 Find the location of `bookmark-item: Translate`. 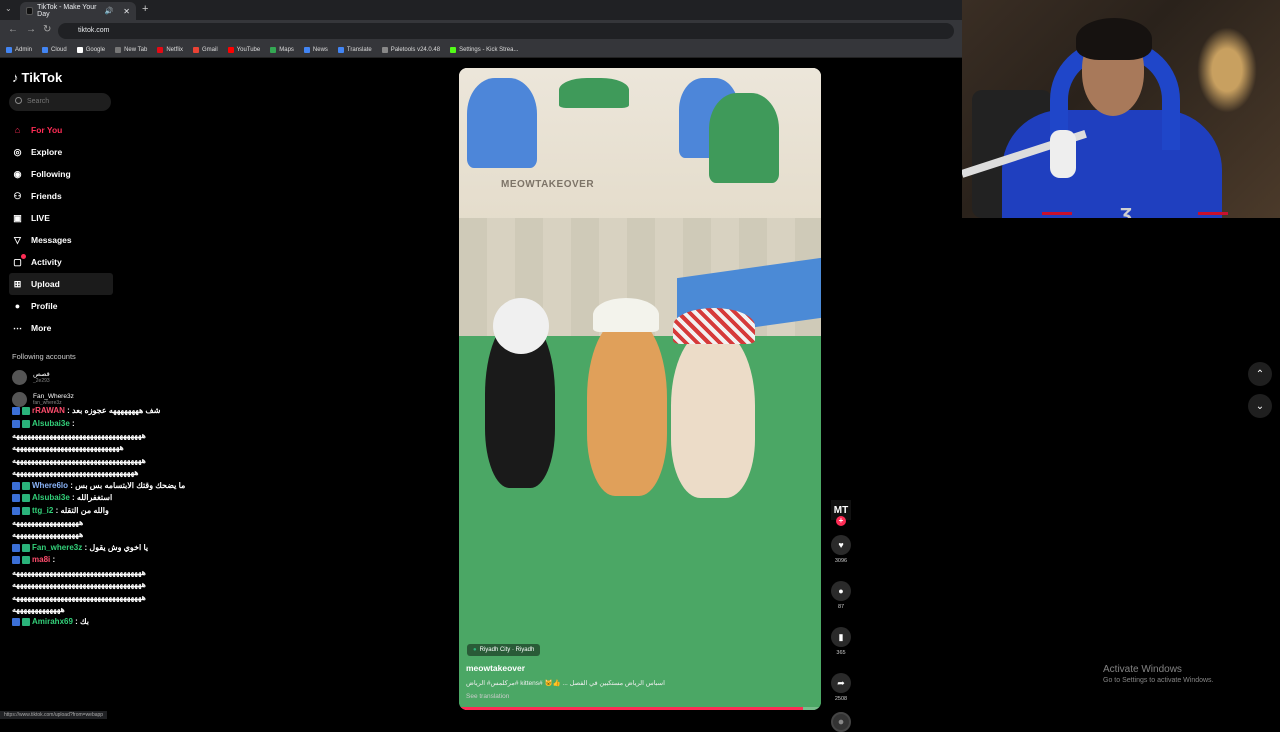

bookmark-item: Translate is located at coordinates (354, 49).